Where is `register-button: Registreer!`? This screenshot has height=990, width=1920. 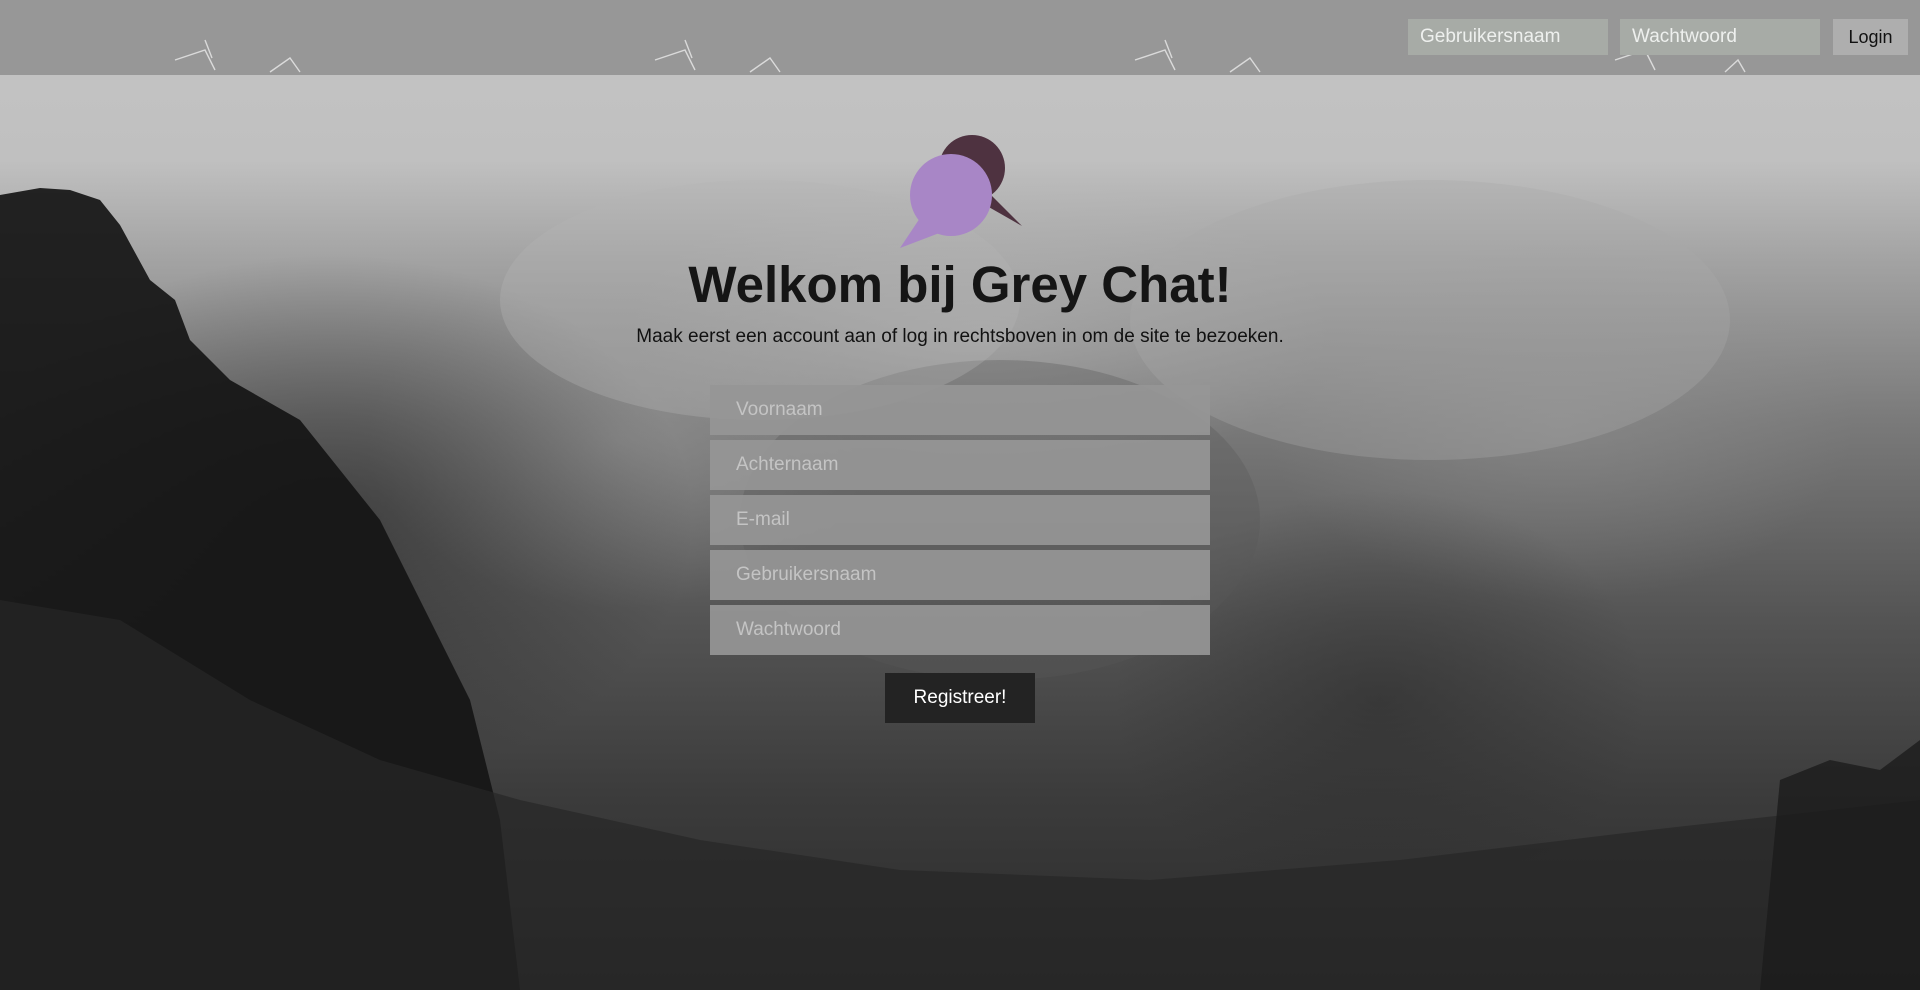
register-button: Registreer! is located at coordinates (960, 698).